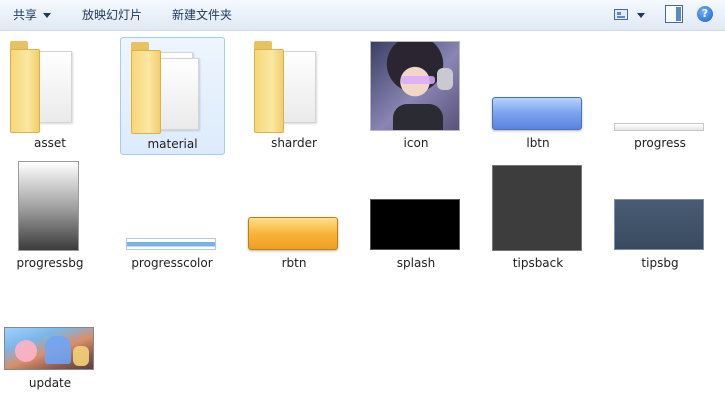 The height and width of the screenshot is (408, 725). Describe the element at coordinates (537, 208) in the screenshot. I see `dark-panel-thumbnail` at that location.